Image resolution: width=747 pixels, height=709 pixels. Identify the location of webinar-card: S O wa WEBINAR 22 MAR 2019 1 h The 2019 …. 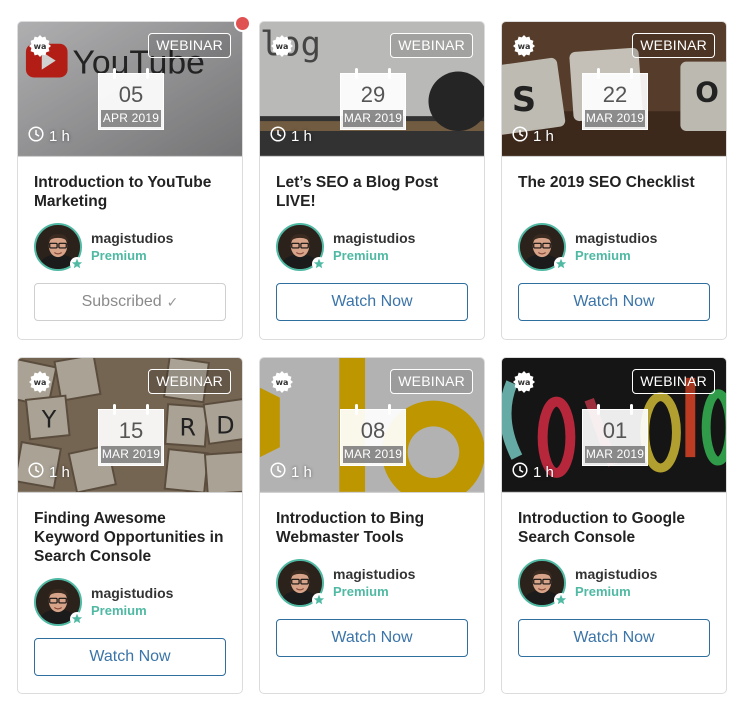
(614, 180).